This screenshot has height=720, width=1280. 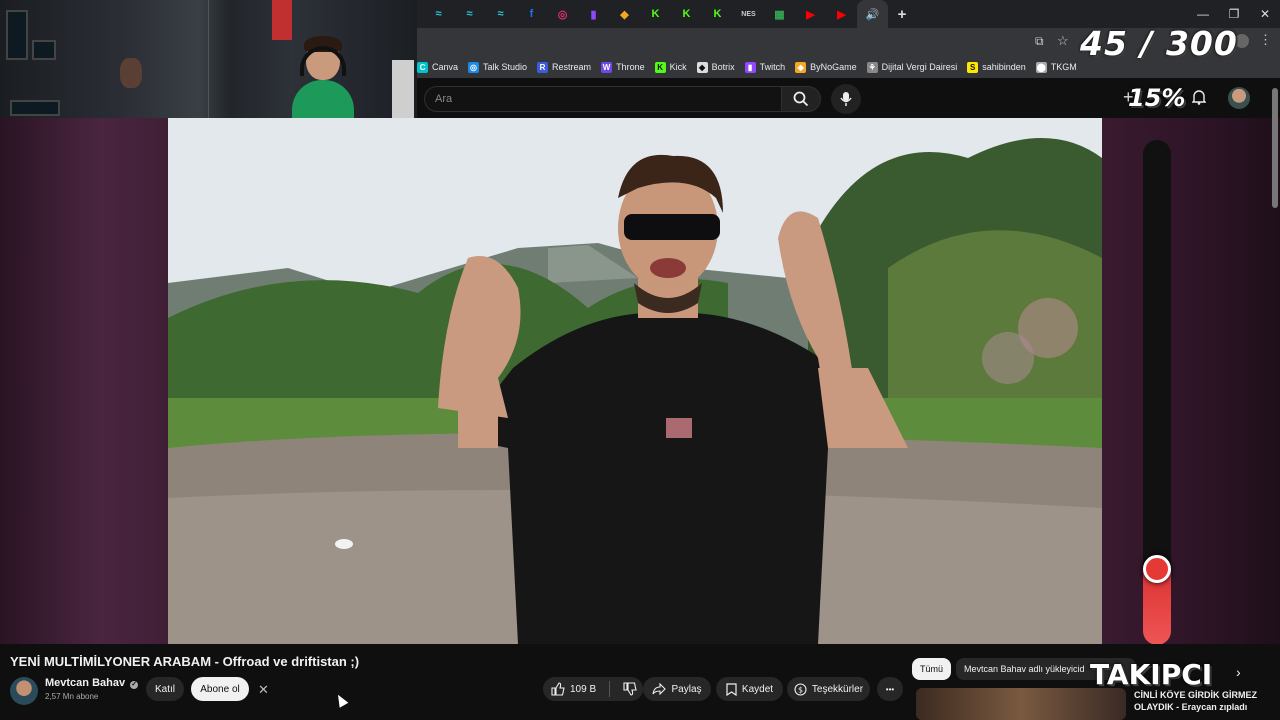 I want to click on bookmark-favicon-icon: C, so click(x=422, y=67).